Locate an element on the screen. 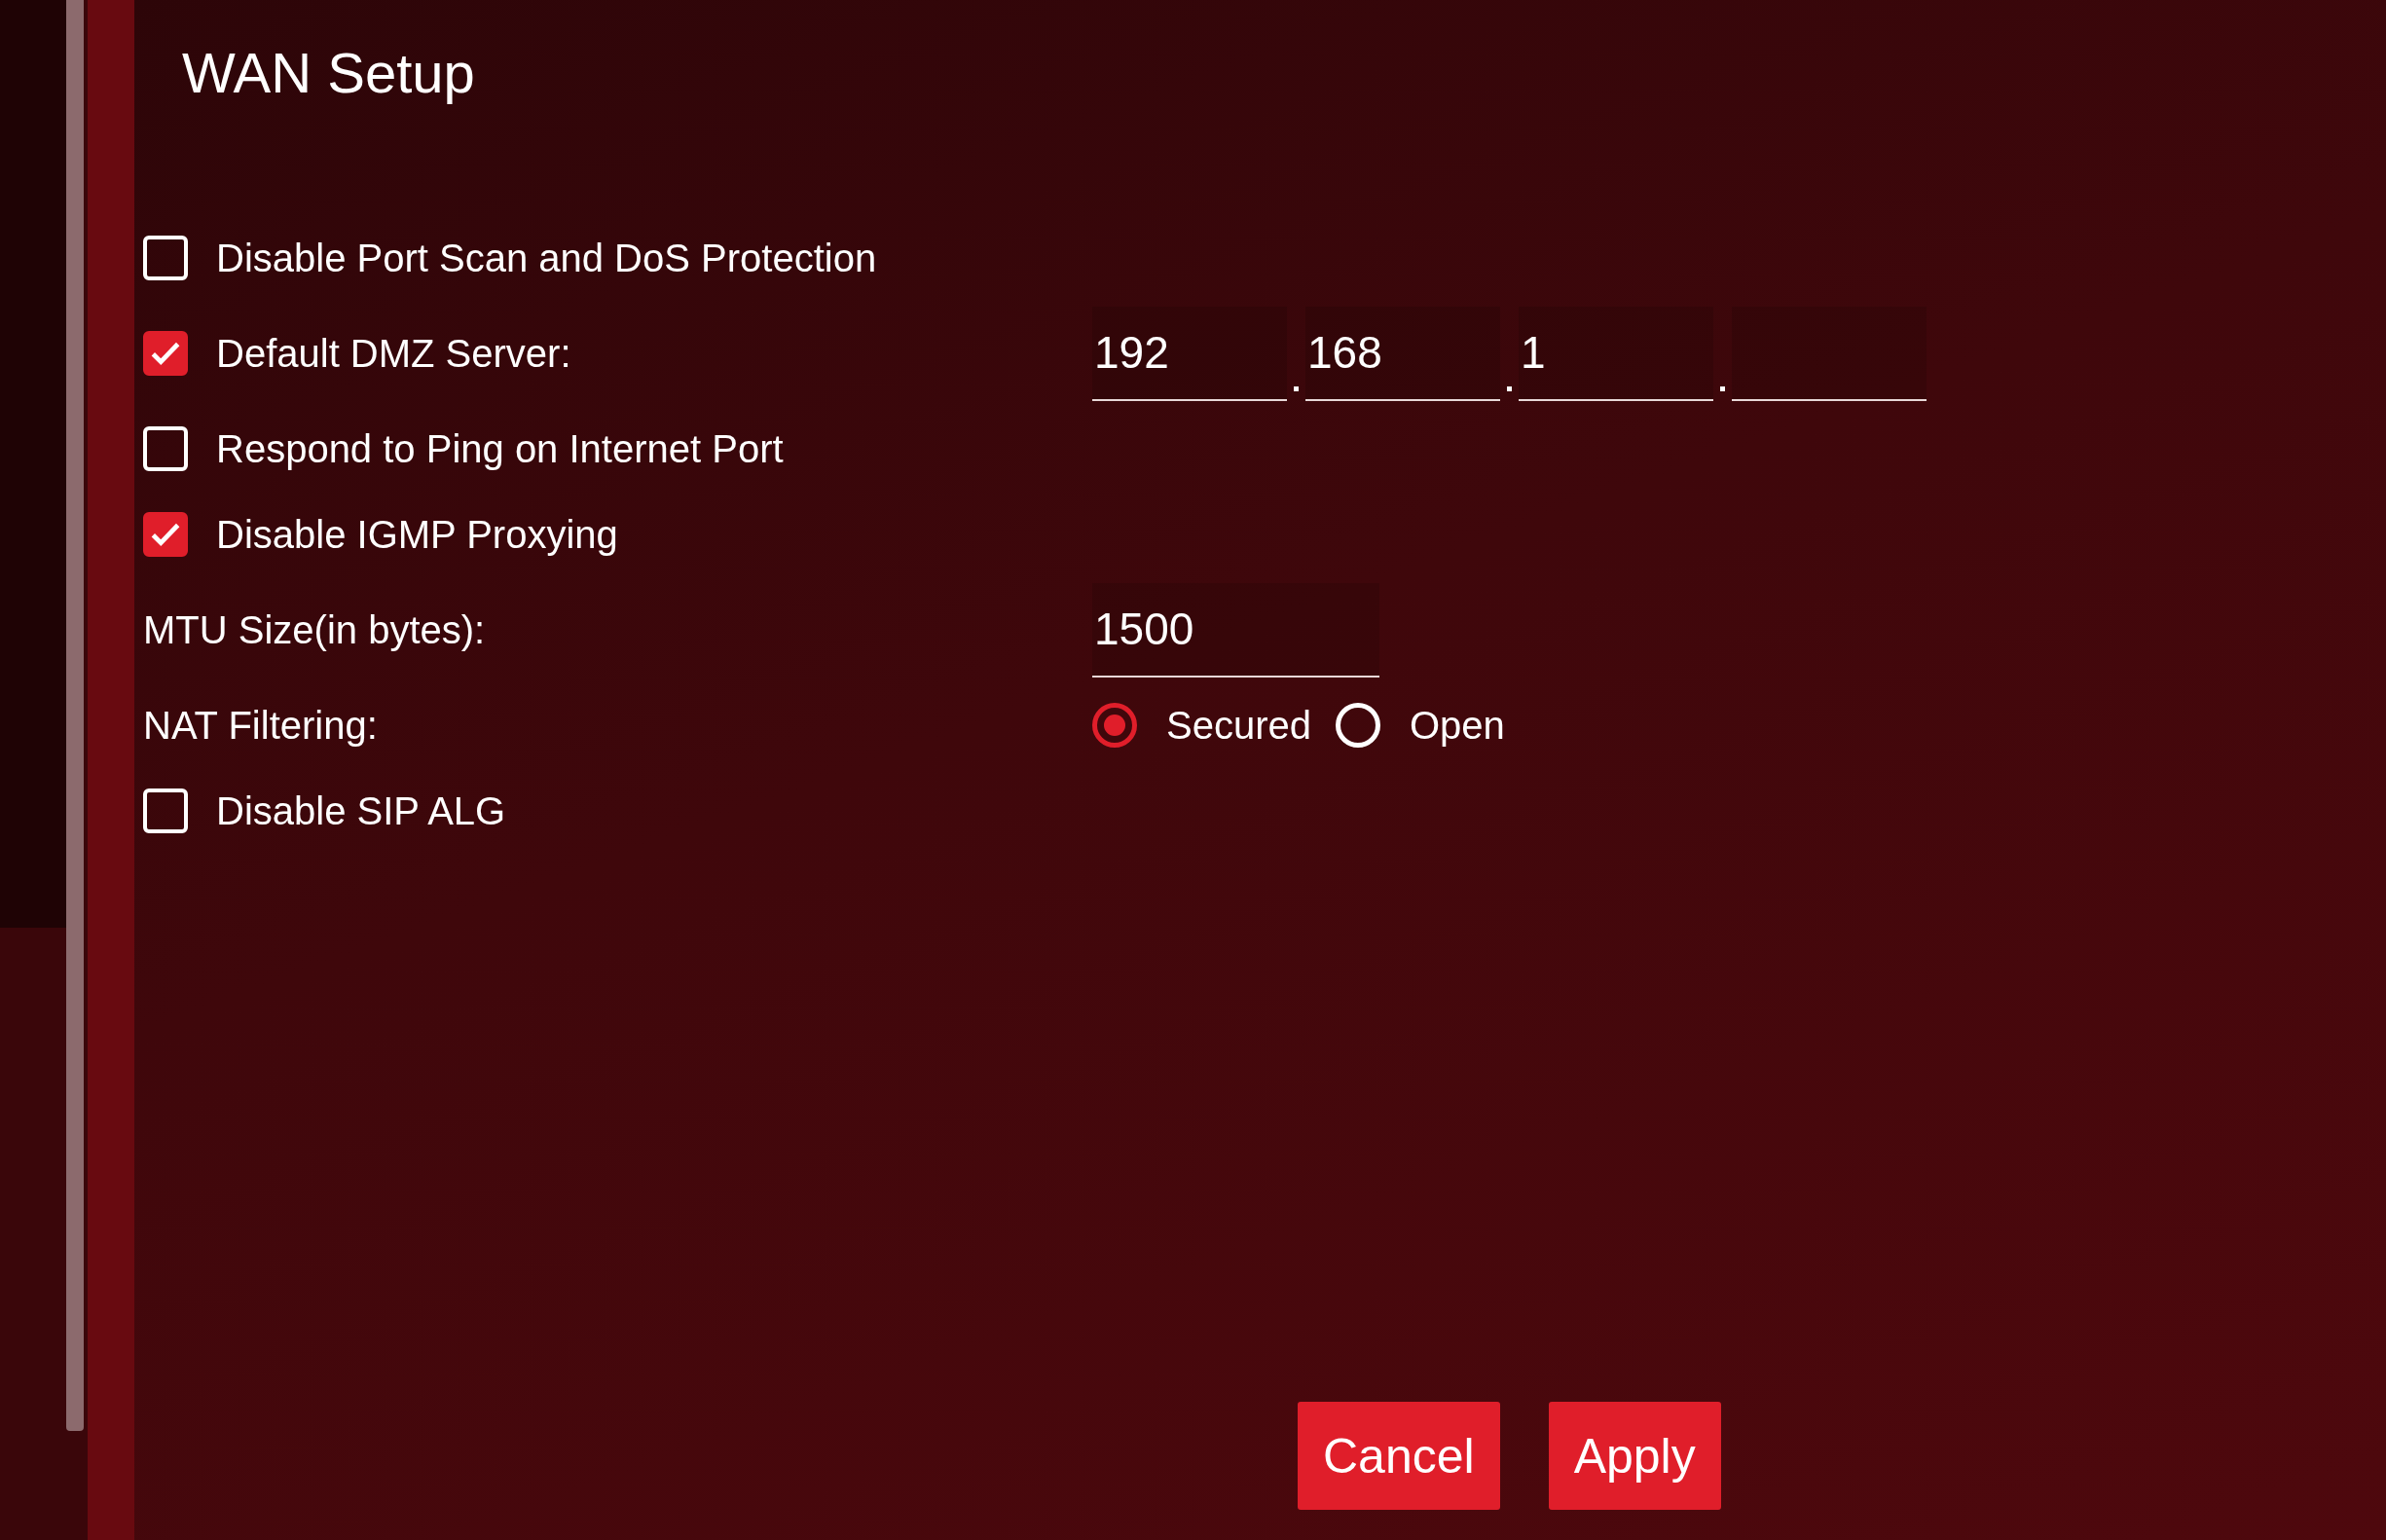  radio-label: Open is located at coordinates (1457, 725).